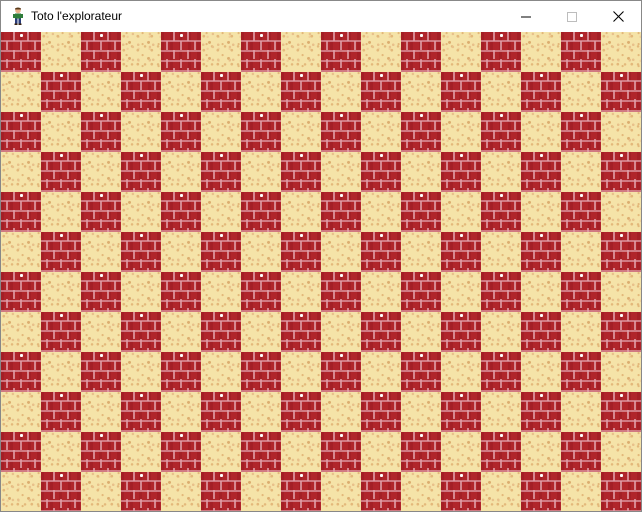 The image size is (642, 512). I want to click on window-title: Toto l'explorateur, so click(77, 16).